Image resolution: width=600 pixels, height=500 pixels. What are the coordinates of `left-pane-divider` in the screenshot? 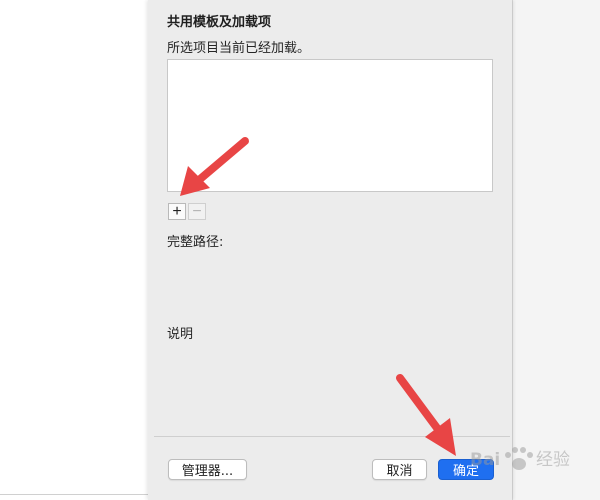 It's located at (74, 494).